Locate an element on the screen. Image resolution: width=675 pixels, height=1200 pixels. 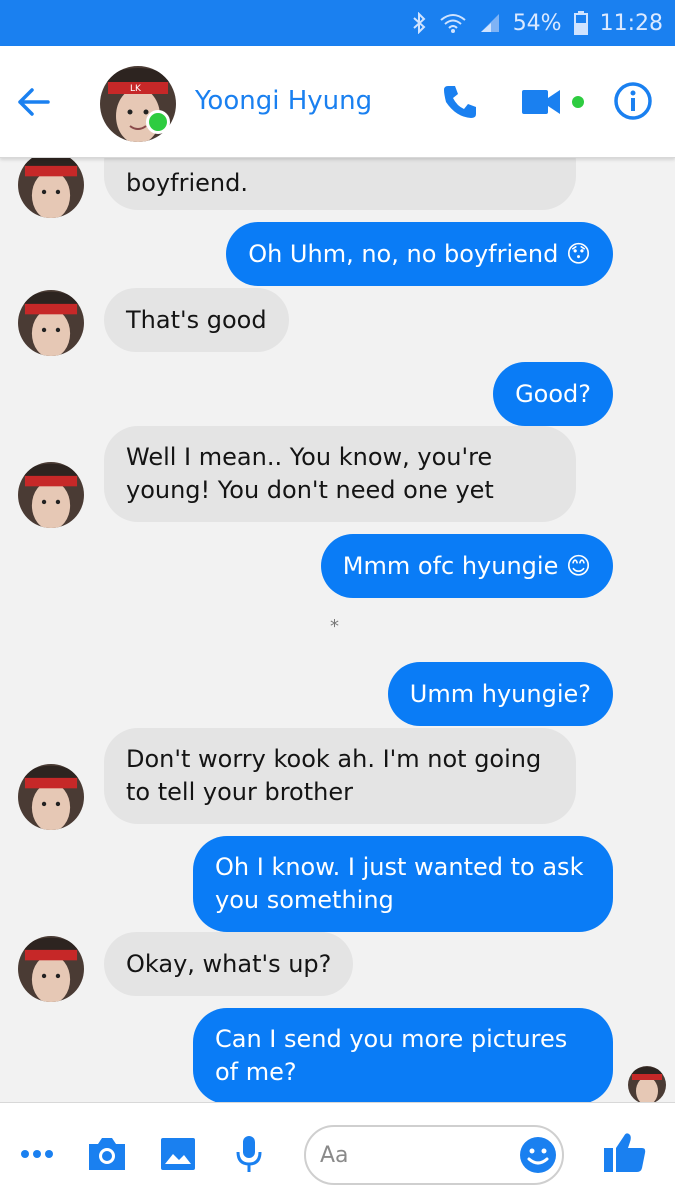
message-bubble-incoming: boyfriend. is located at coordinates (340, 184).